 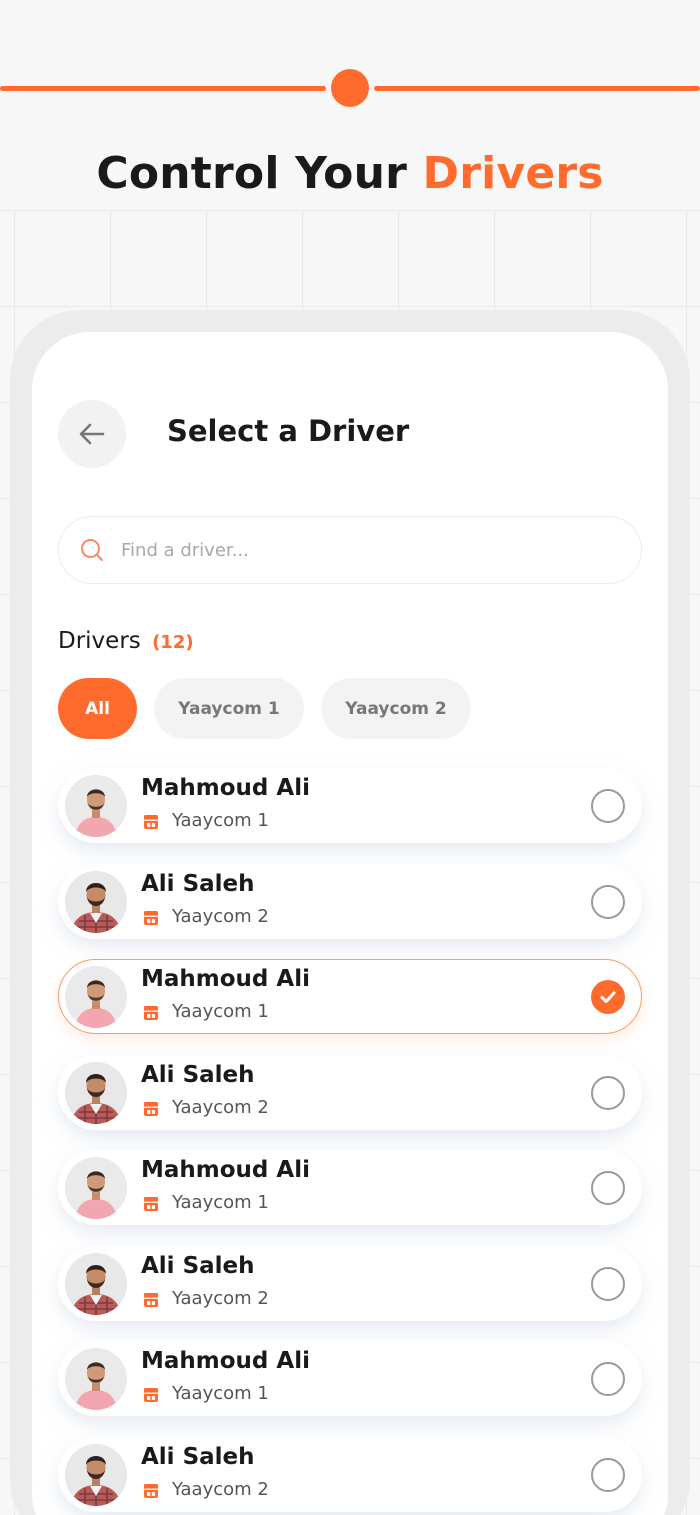 I want to click on filter-chip-yaaycom-1: Yaaycom 1, so click(x=229, y=708).